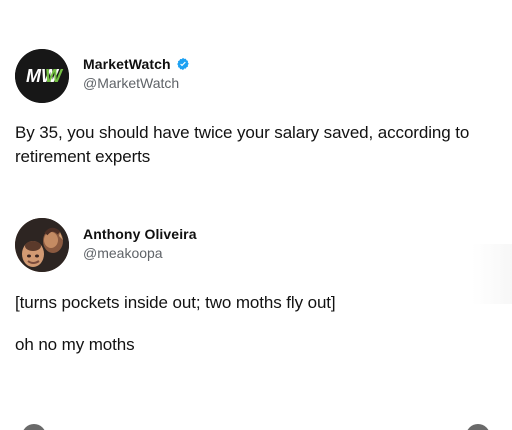  Describe the element at coordinates (478, 427) in the screenshot. I see `bottom-right-control` at that location.